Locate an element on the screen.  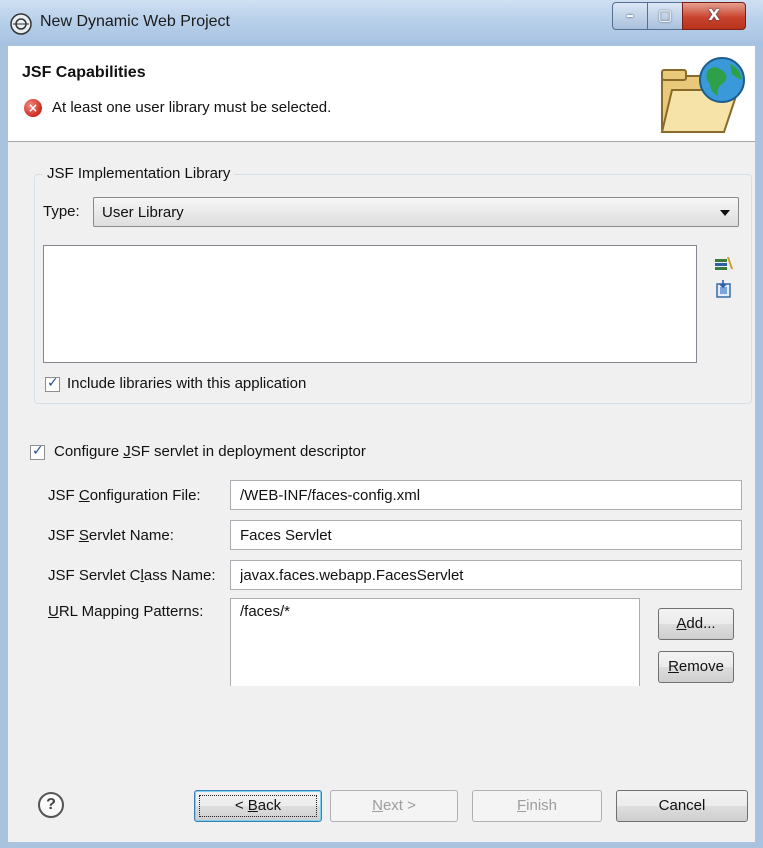
servlet-name-label: JSF Servlet Name: is located at coordinates (111, 535).